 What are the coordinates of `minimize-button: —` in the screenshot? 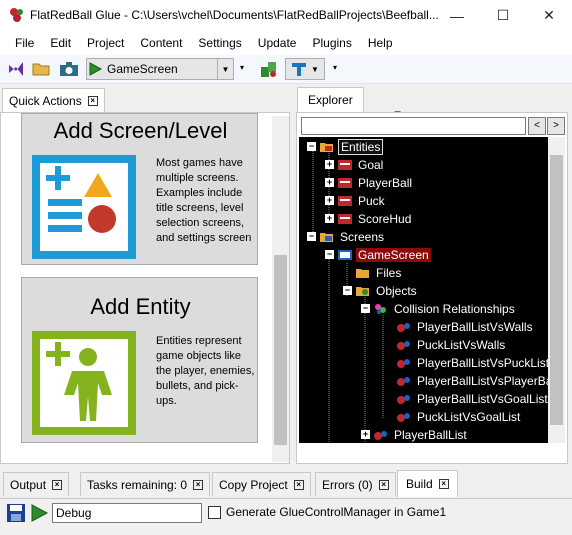 It's located at (457, 15).